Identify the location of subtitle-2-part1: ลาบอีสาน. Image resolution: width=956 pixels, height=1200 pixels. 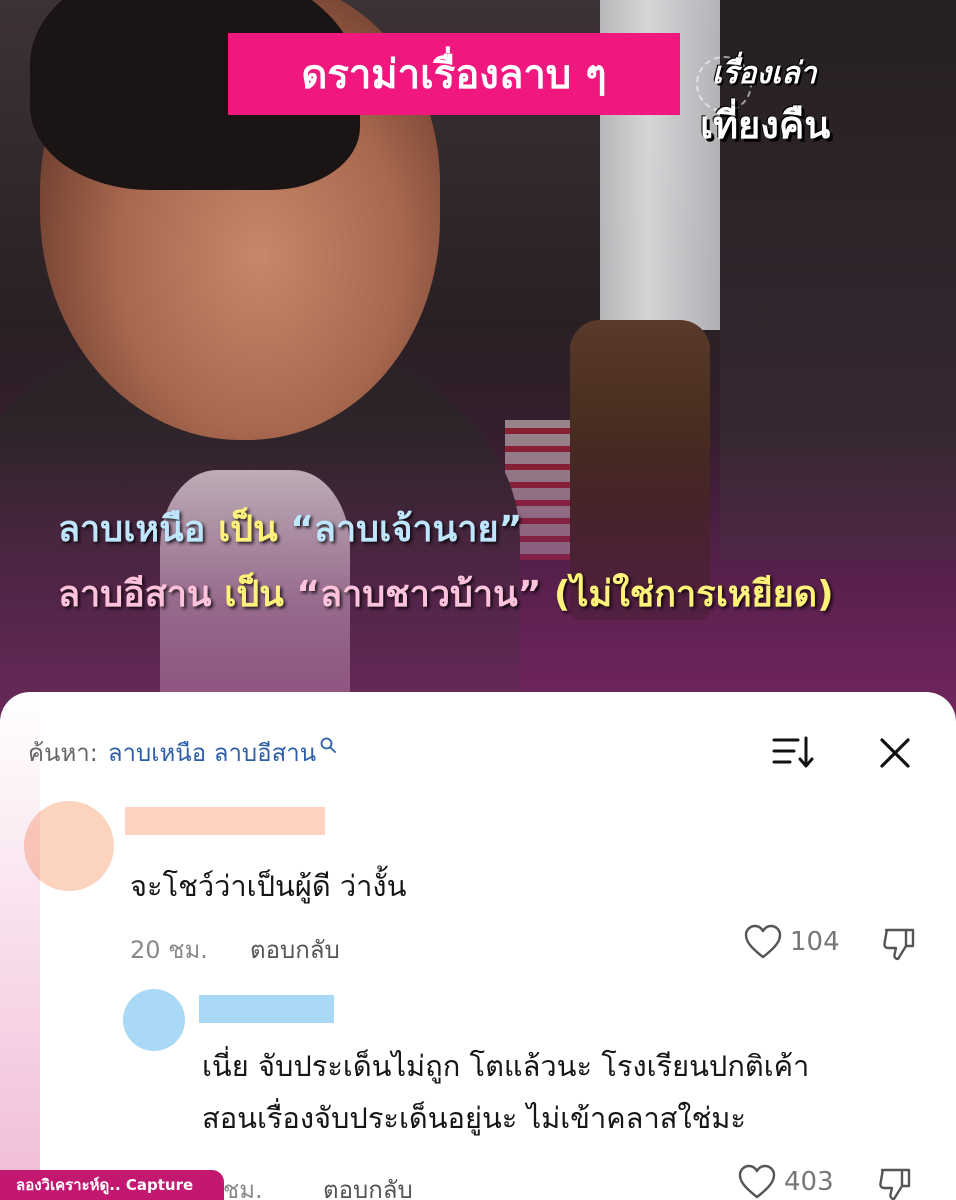
(141, 594).